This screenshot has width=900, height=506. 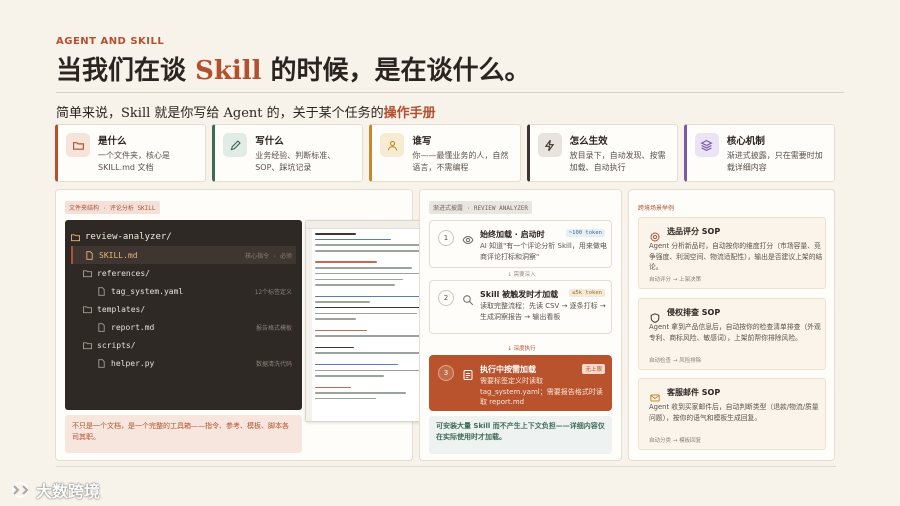 What do you see at coordinates (112, 141) in the screenshot?
I see `card-title: 是什么` at bounding box center [112, 141].